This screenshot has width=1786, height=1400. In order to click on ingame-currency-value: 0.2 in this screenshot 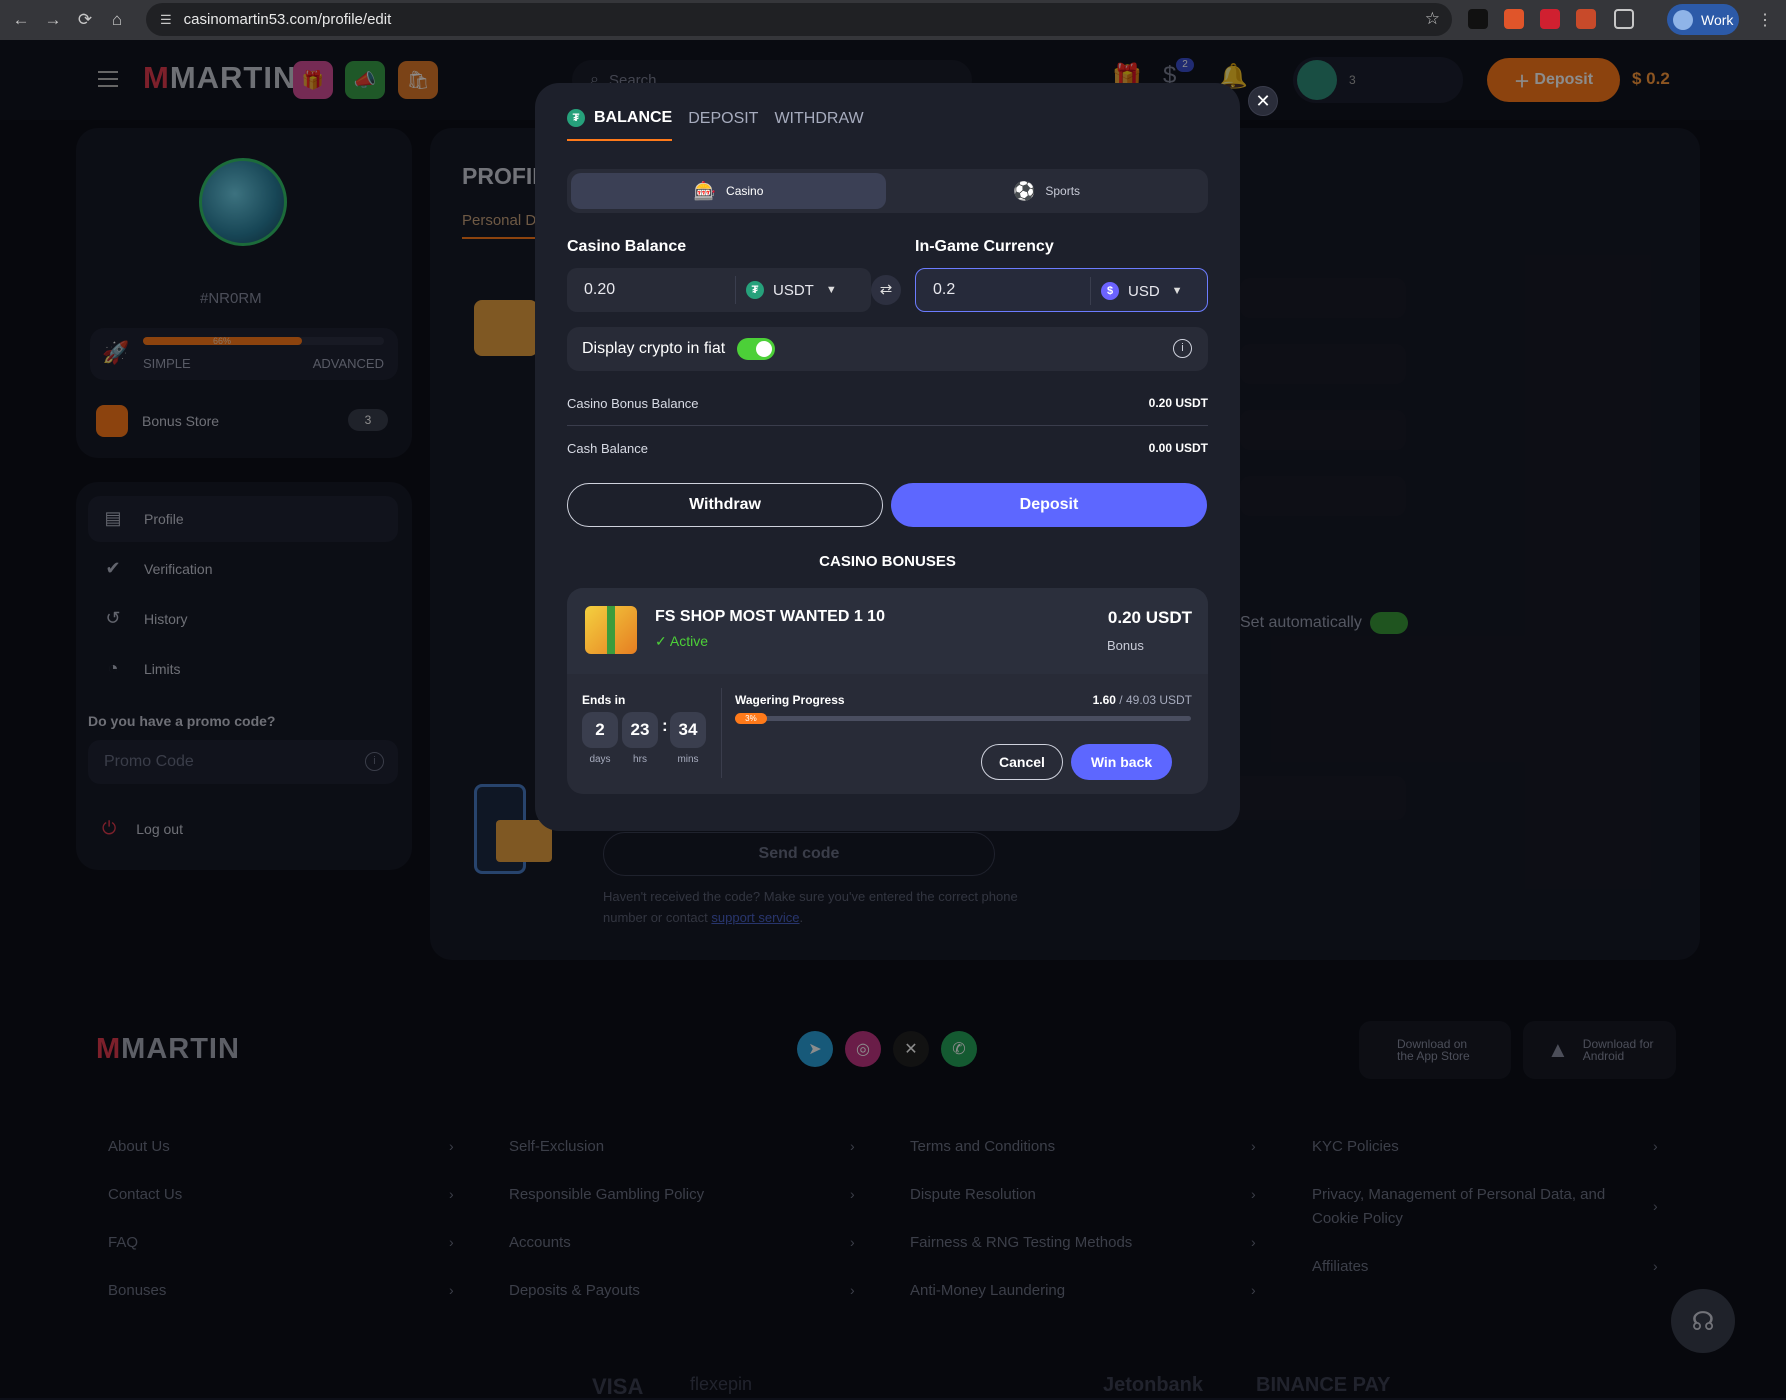, I will do `click(944, 289)`.